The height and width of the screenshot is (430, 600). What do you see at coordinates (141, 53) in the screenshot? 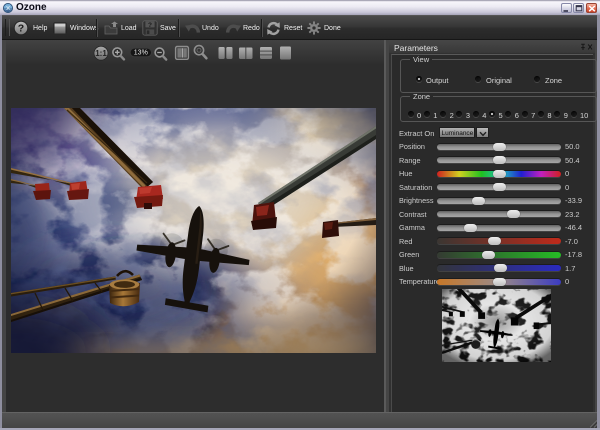
I see `svg-text: 13%` at bounding box center [141, 53].